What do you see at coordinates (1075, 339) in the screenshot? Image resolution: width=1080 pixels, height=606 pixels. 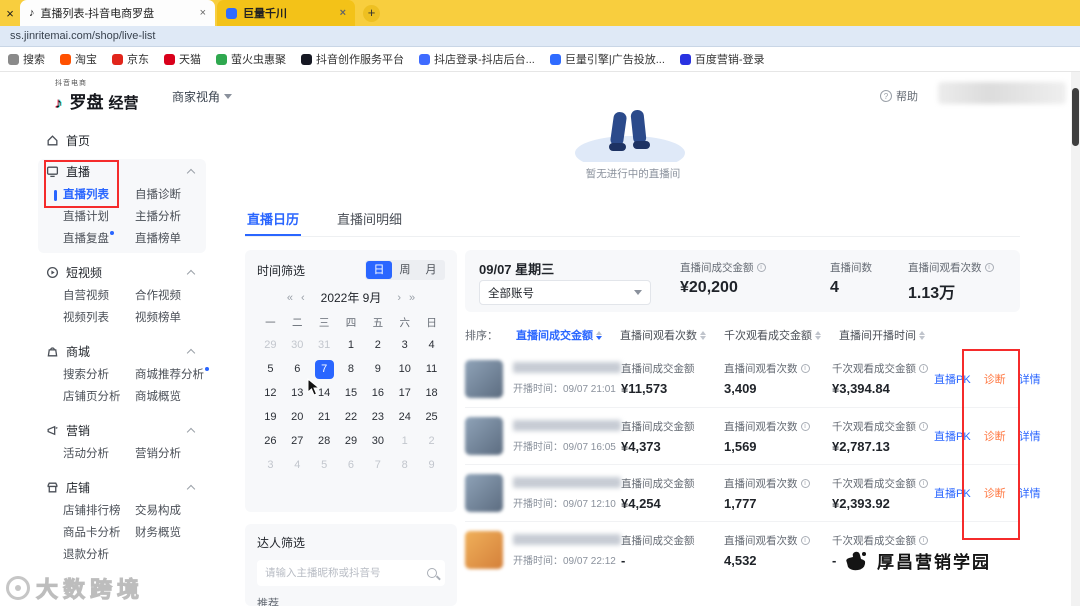 I see `page-scrollbar` at bounding box center [1075, 339].